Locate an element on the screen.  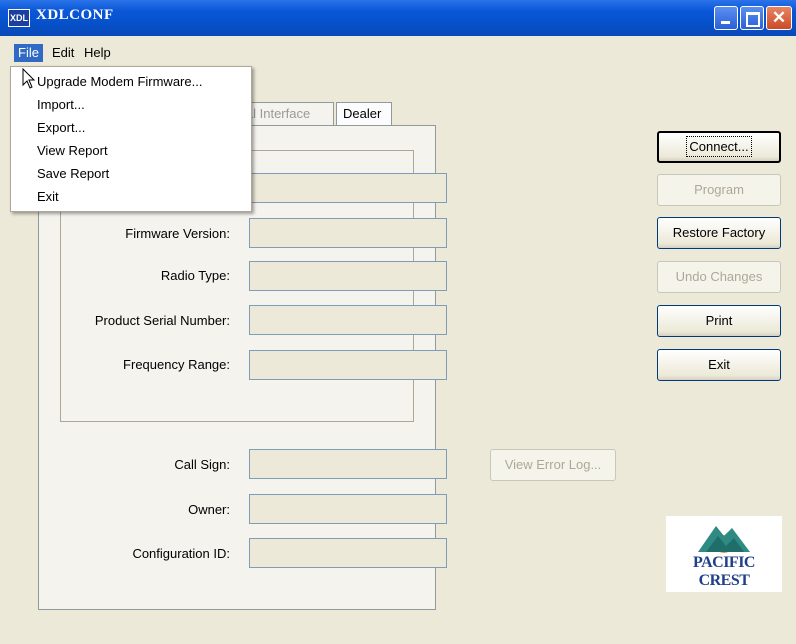
product-serial-number-label: Product Serial Number: is located at coordinates (162, 320).